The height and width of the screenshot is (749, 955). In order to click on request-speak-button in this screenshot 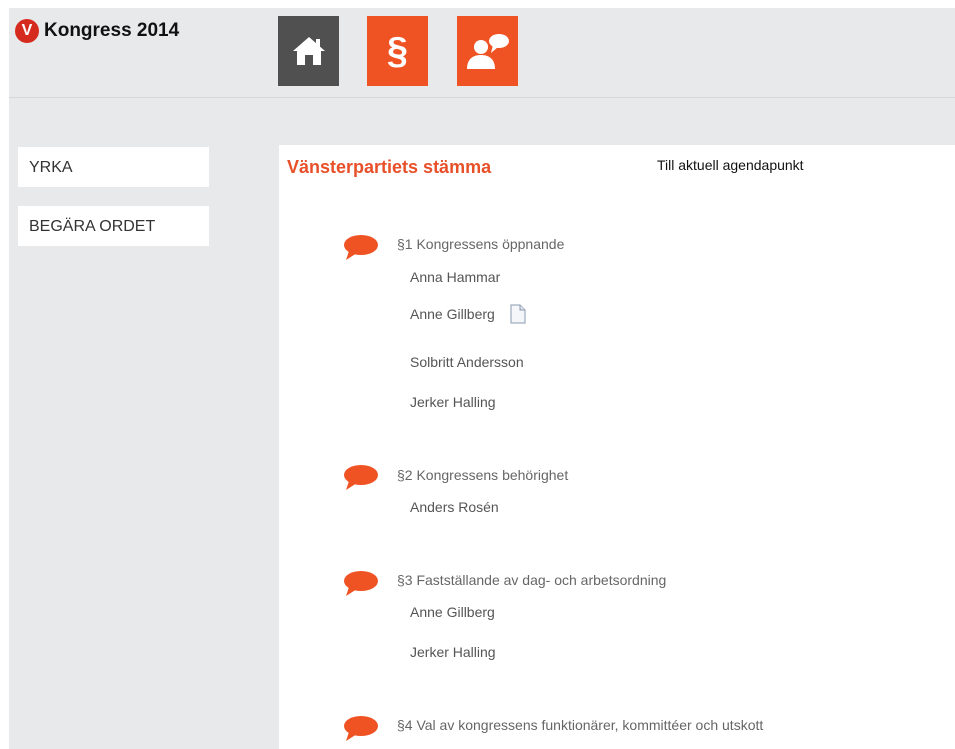, I will do `click(487, 51)`.